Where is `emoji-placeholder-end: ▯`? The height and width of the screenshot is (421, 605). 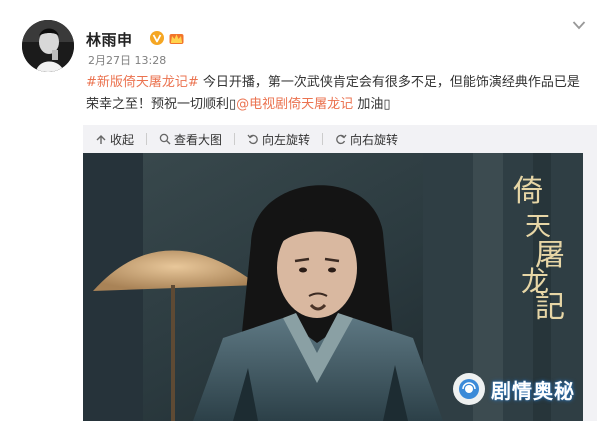 emoji-placeholder-end: ▯ is located at coordinates (387, 104).